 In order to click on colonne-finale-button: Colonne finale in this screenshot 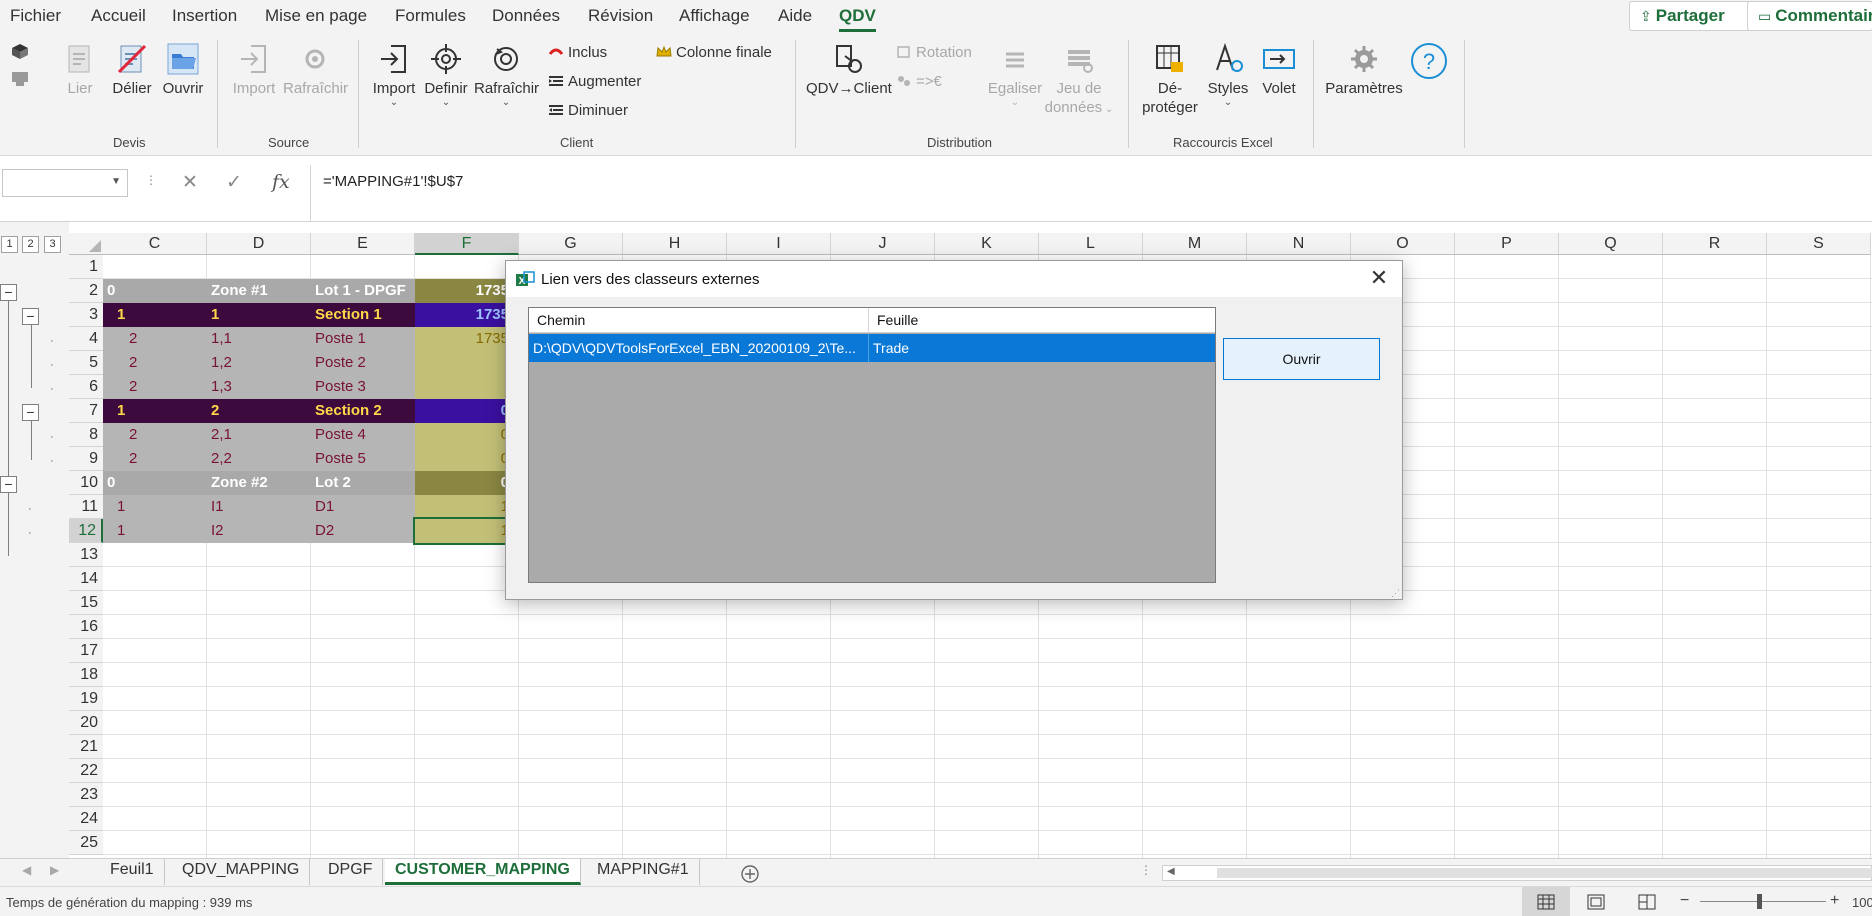, I will do `click(714, 52)`.